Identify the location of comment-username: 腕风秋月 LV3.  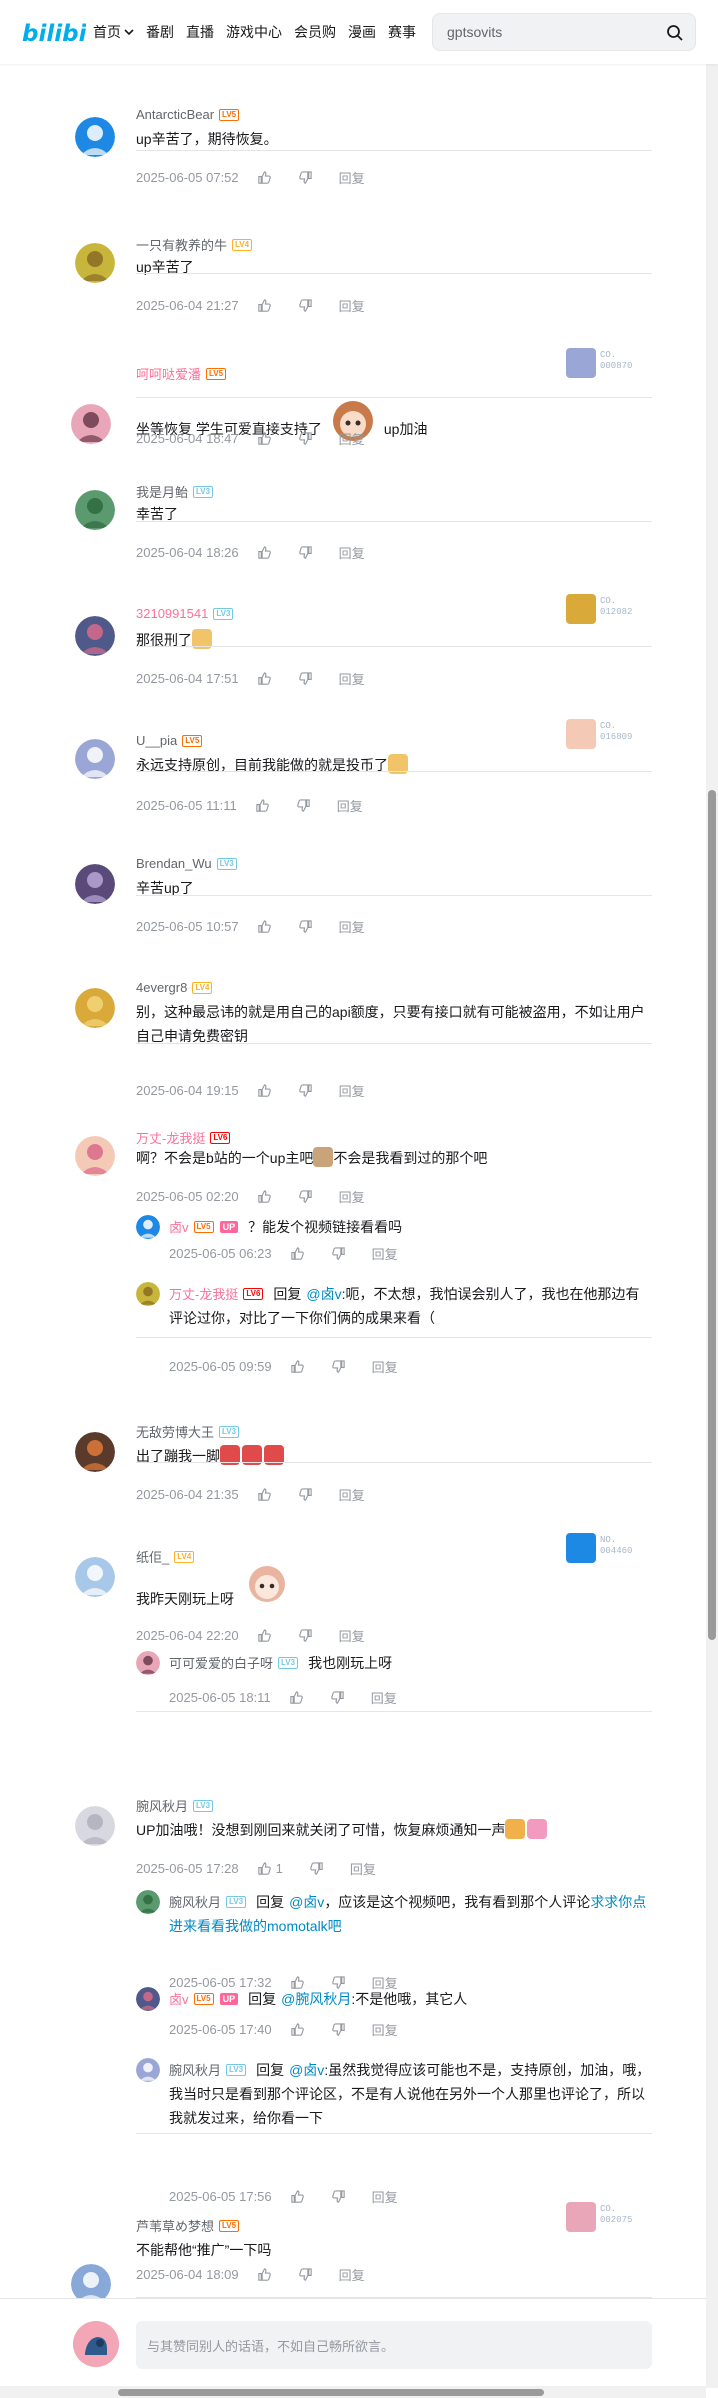
(175, 1805).